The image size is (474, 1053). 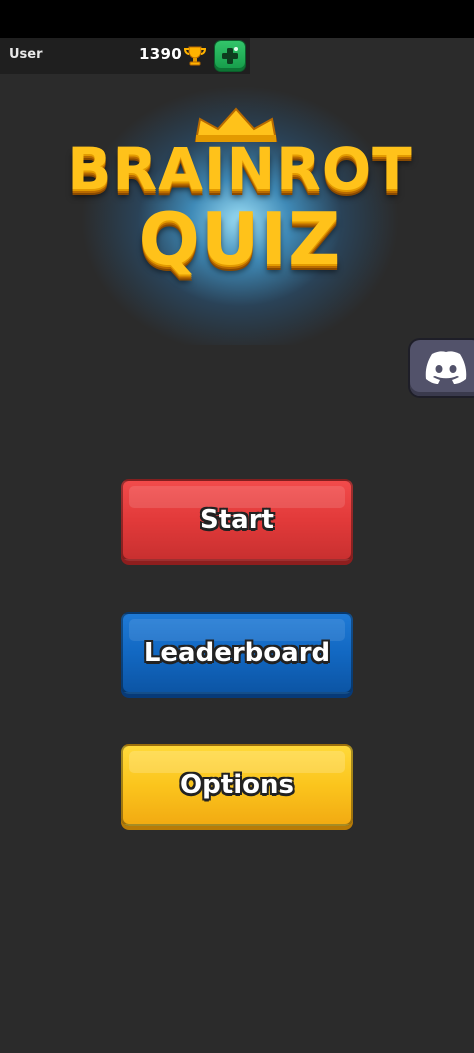 I want to click on leaderboard-button: Leaderboard, so click(x=237, y=653).